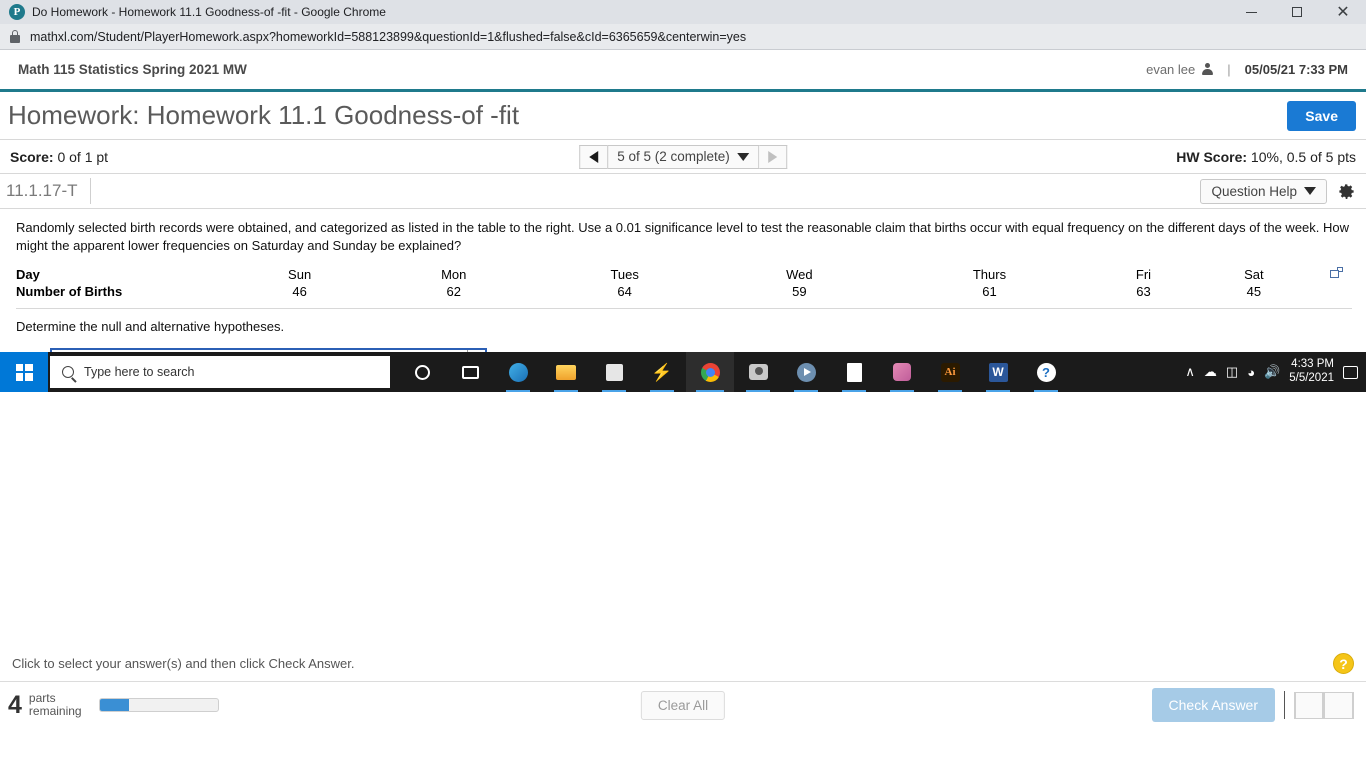 The width and height of the screenshot is (1366, 768). I want to click on maximize-button, so click(1297, 12).